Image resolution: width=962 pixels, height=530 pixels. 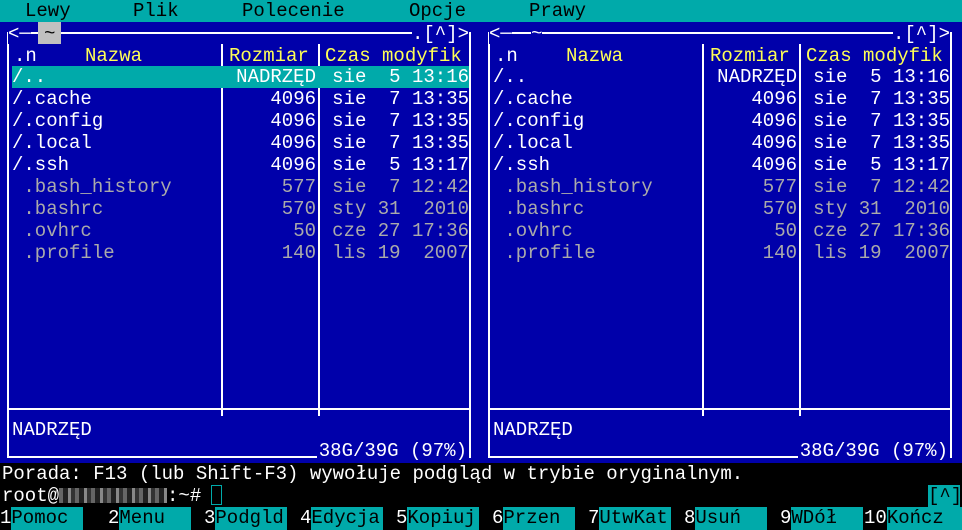 I want to click on file-name: /.cache, so click(x=52, y=99).